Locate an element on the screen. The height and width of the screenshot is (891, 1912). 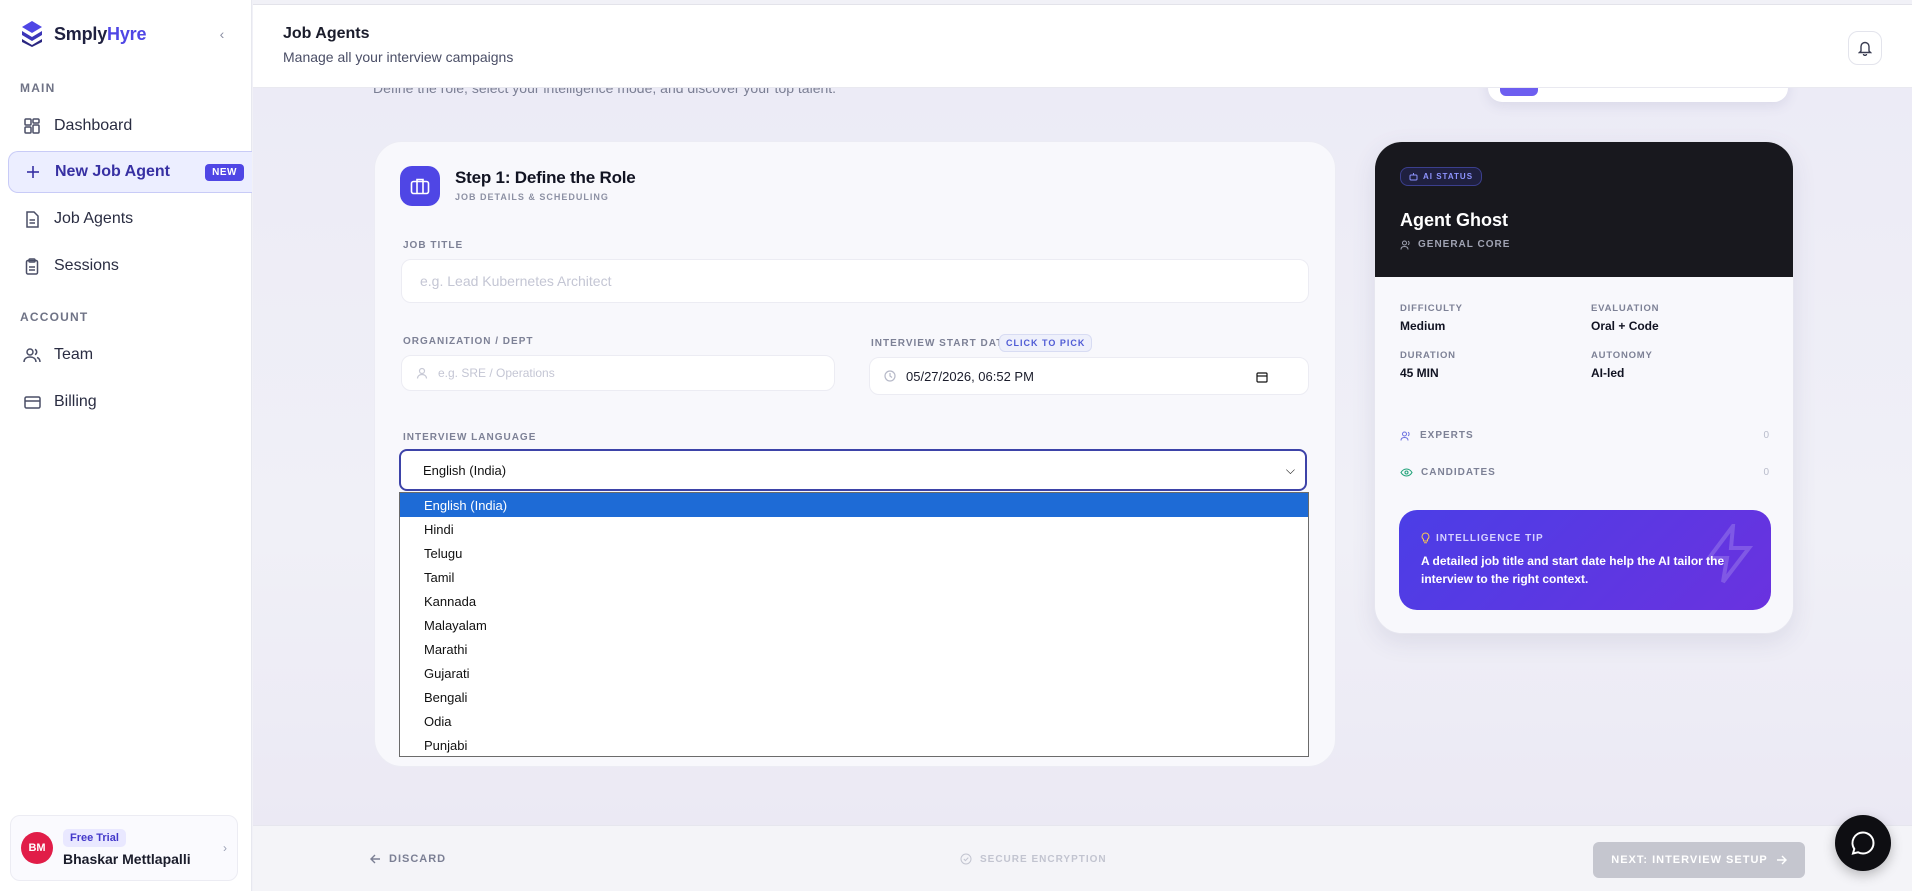
language-option: Malayalam is located at coordinates (854, 625).